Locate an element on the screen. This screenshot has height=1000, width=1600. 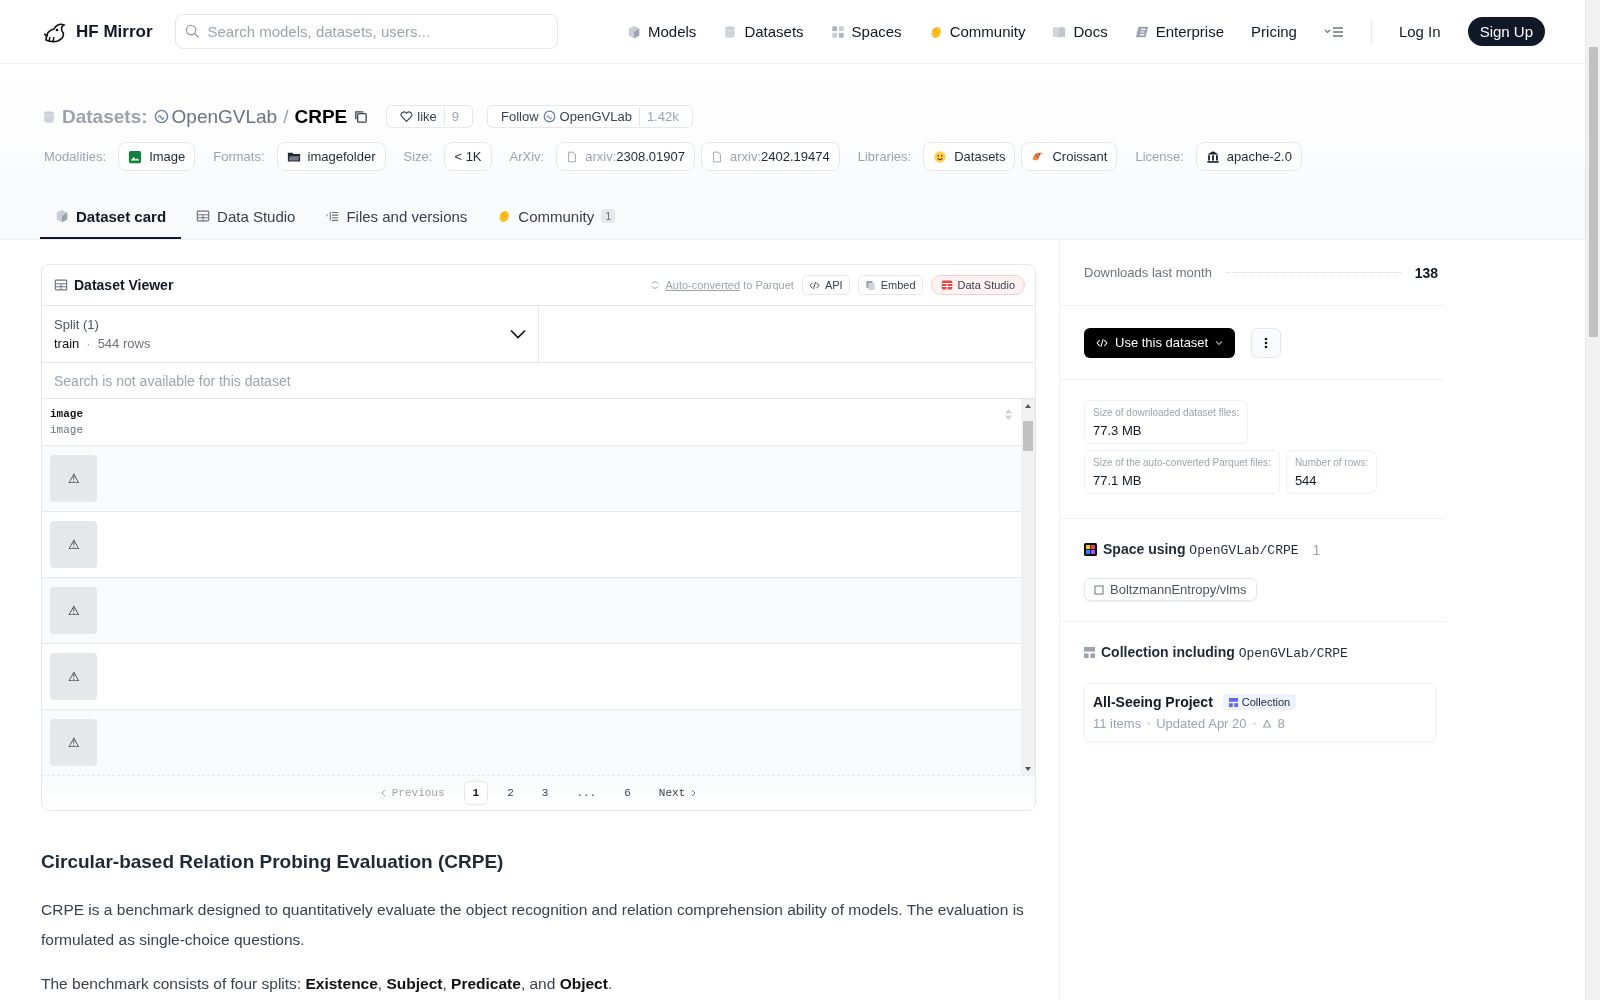
square-icon is located at coordinates (1099, 589).